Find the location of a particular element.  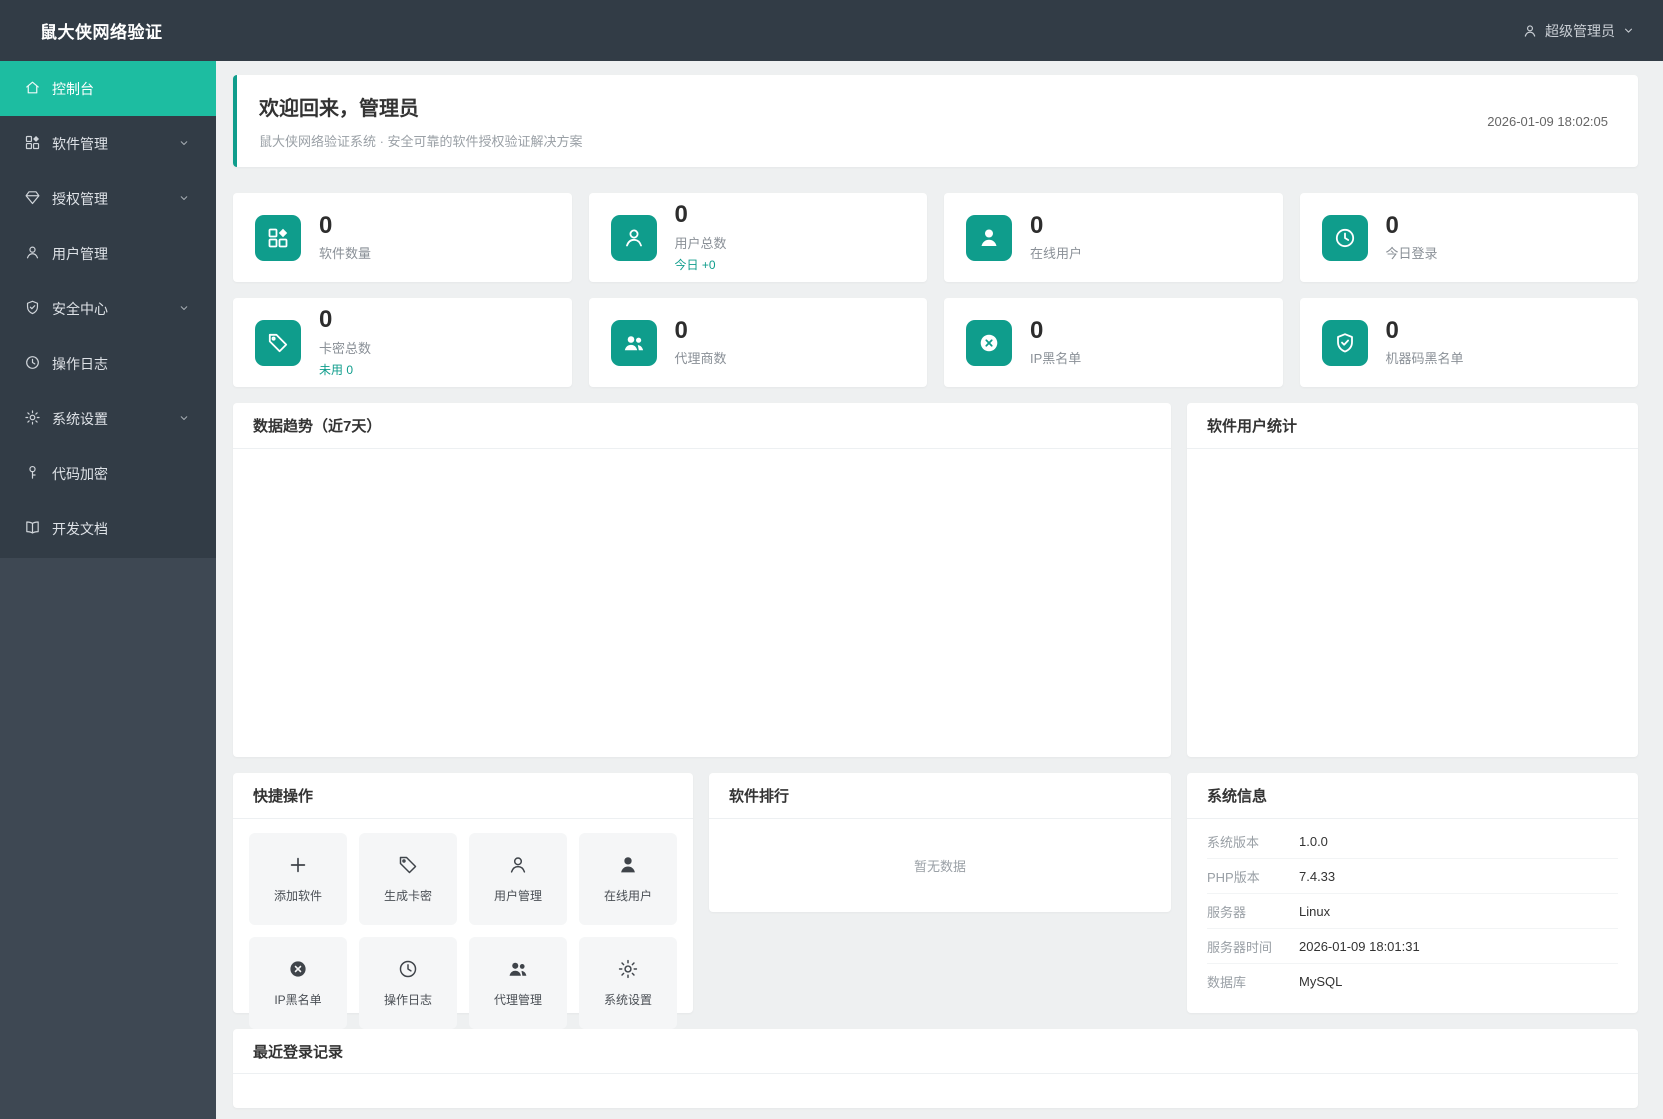

quick-action-logs: 操作日志 is located at coordinates (408, 983).